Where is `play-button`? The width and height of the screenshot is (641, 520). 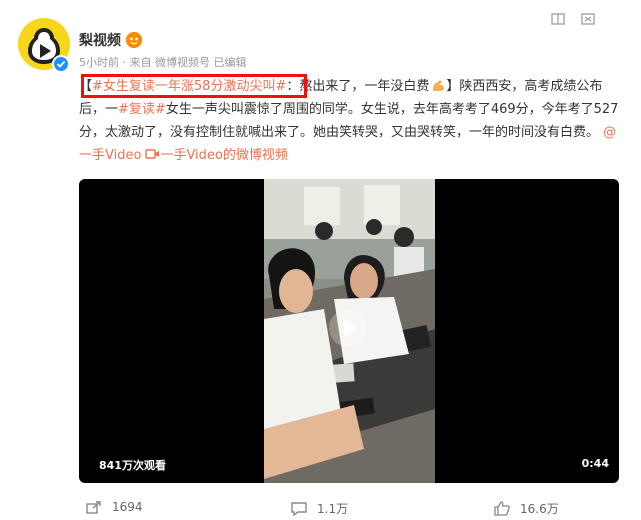 play-button is located at coordinates (348, 328).